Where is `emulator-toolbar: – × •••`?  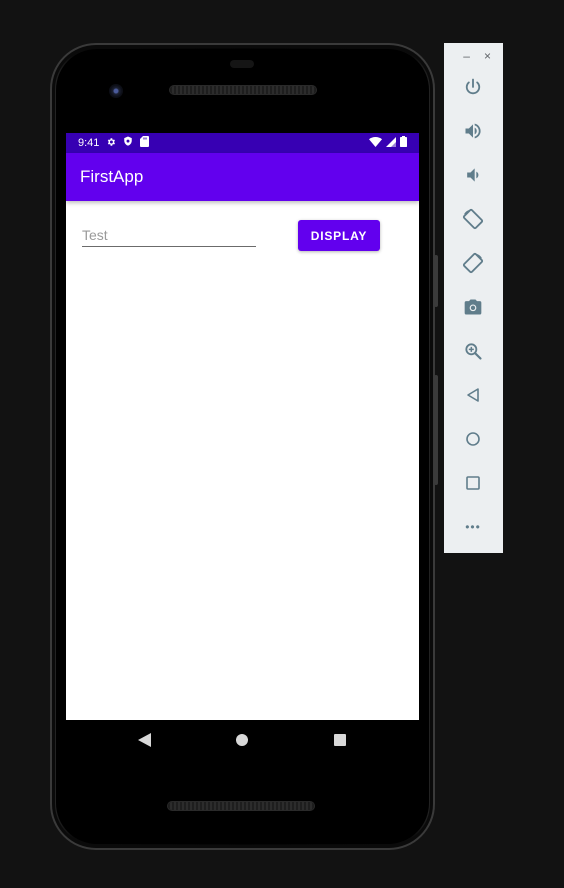 emulator-toolbar: – × ••• is located at coordinates (473, 298).